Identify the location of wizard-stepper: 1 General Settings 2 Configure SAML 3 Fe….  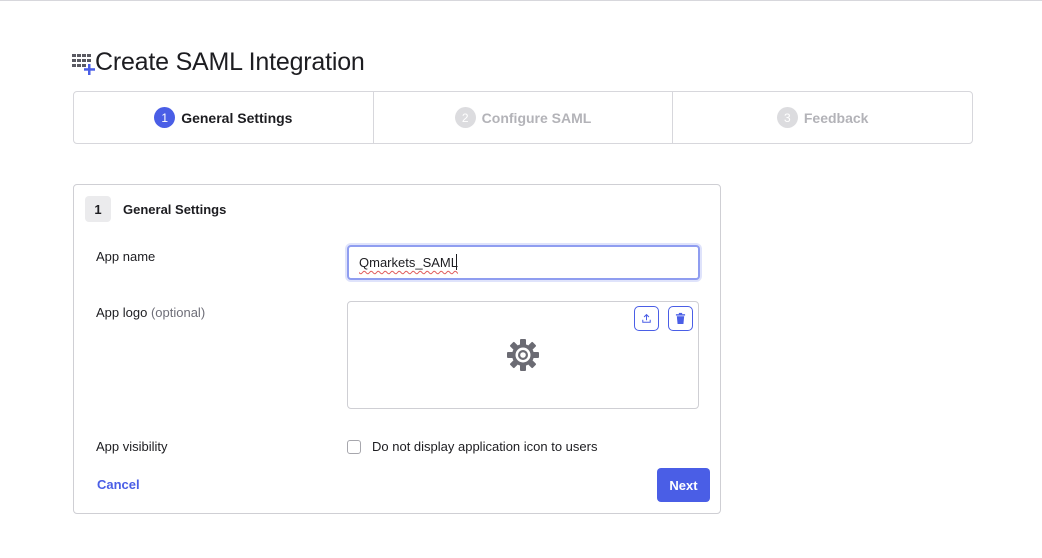
(523, 117).